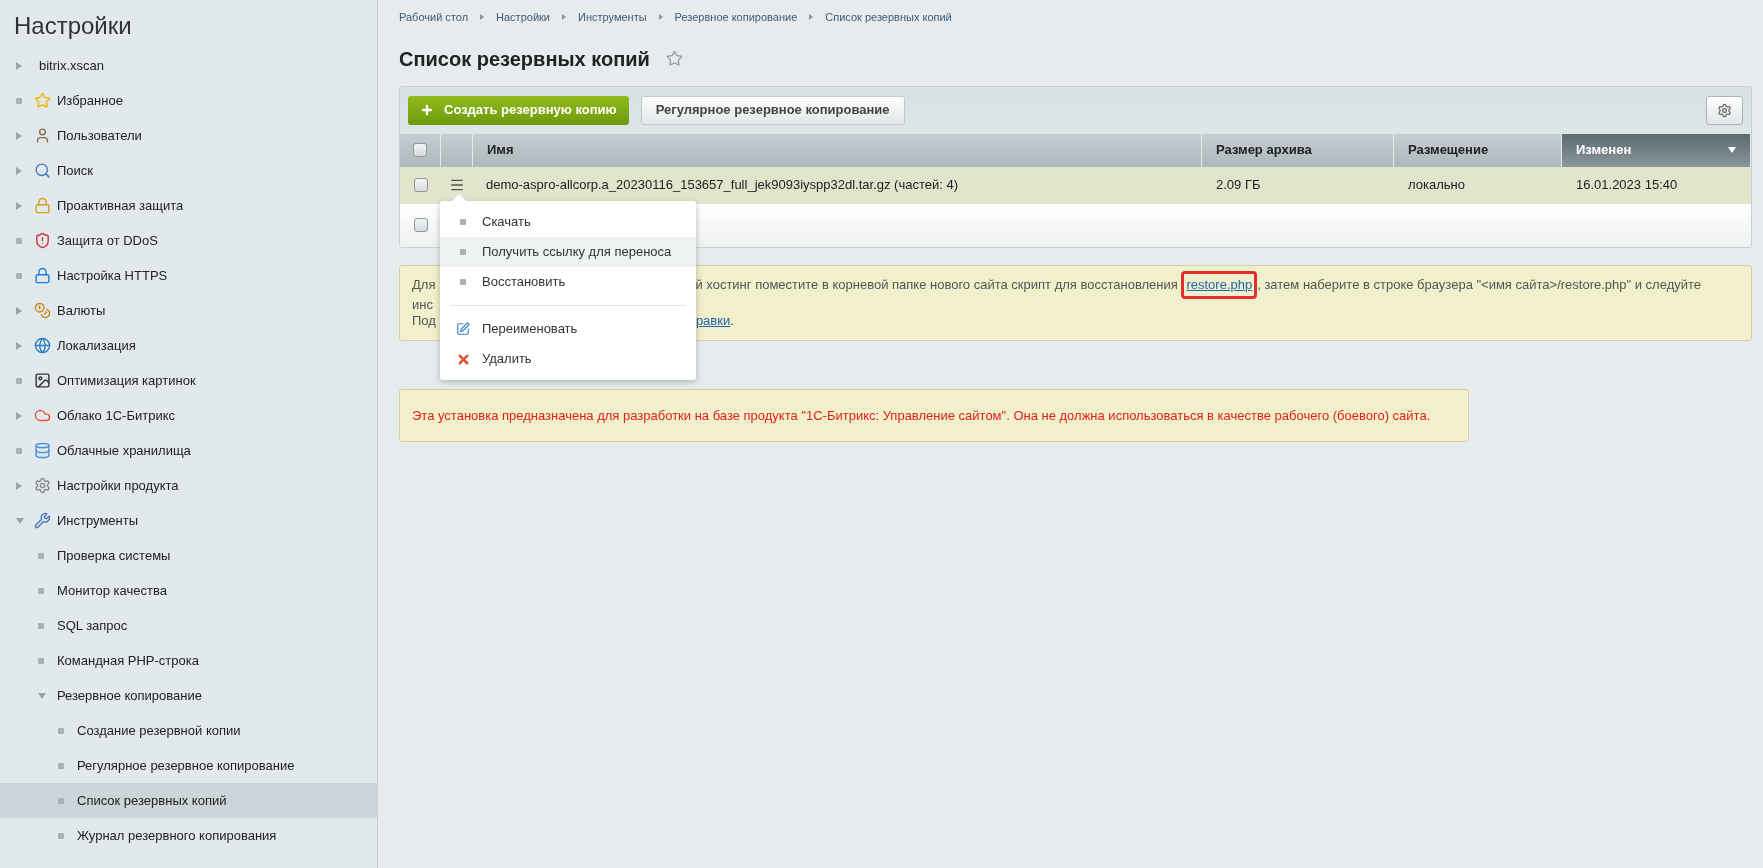 The height and width of the screenshot is (868, 1763). What do you see at coordinates (188, 835) in the screenshot?
I see `sidebar-item: Журнал резервного копирования` at bounding box center [188, 835].